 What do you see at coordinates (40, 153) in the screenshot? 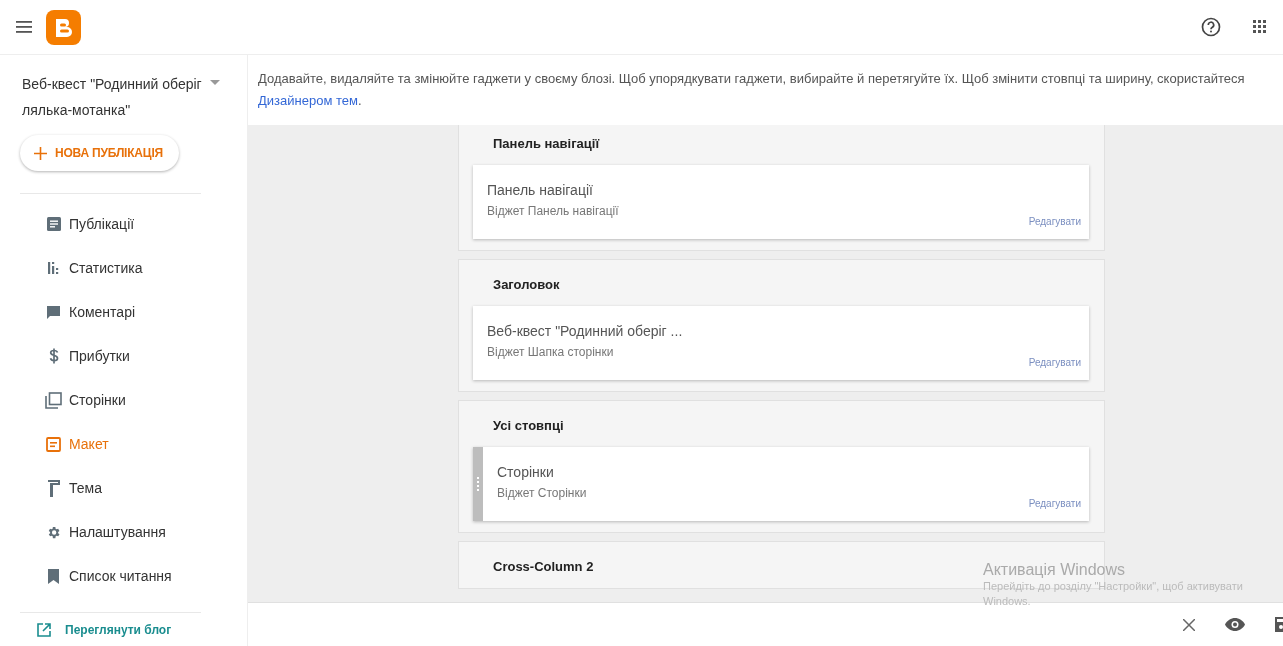
I see `plus-icon` at bounding box center [40, 153].